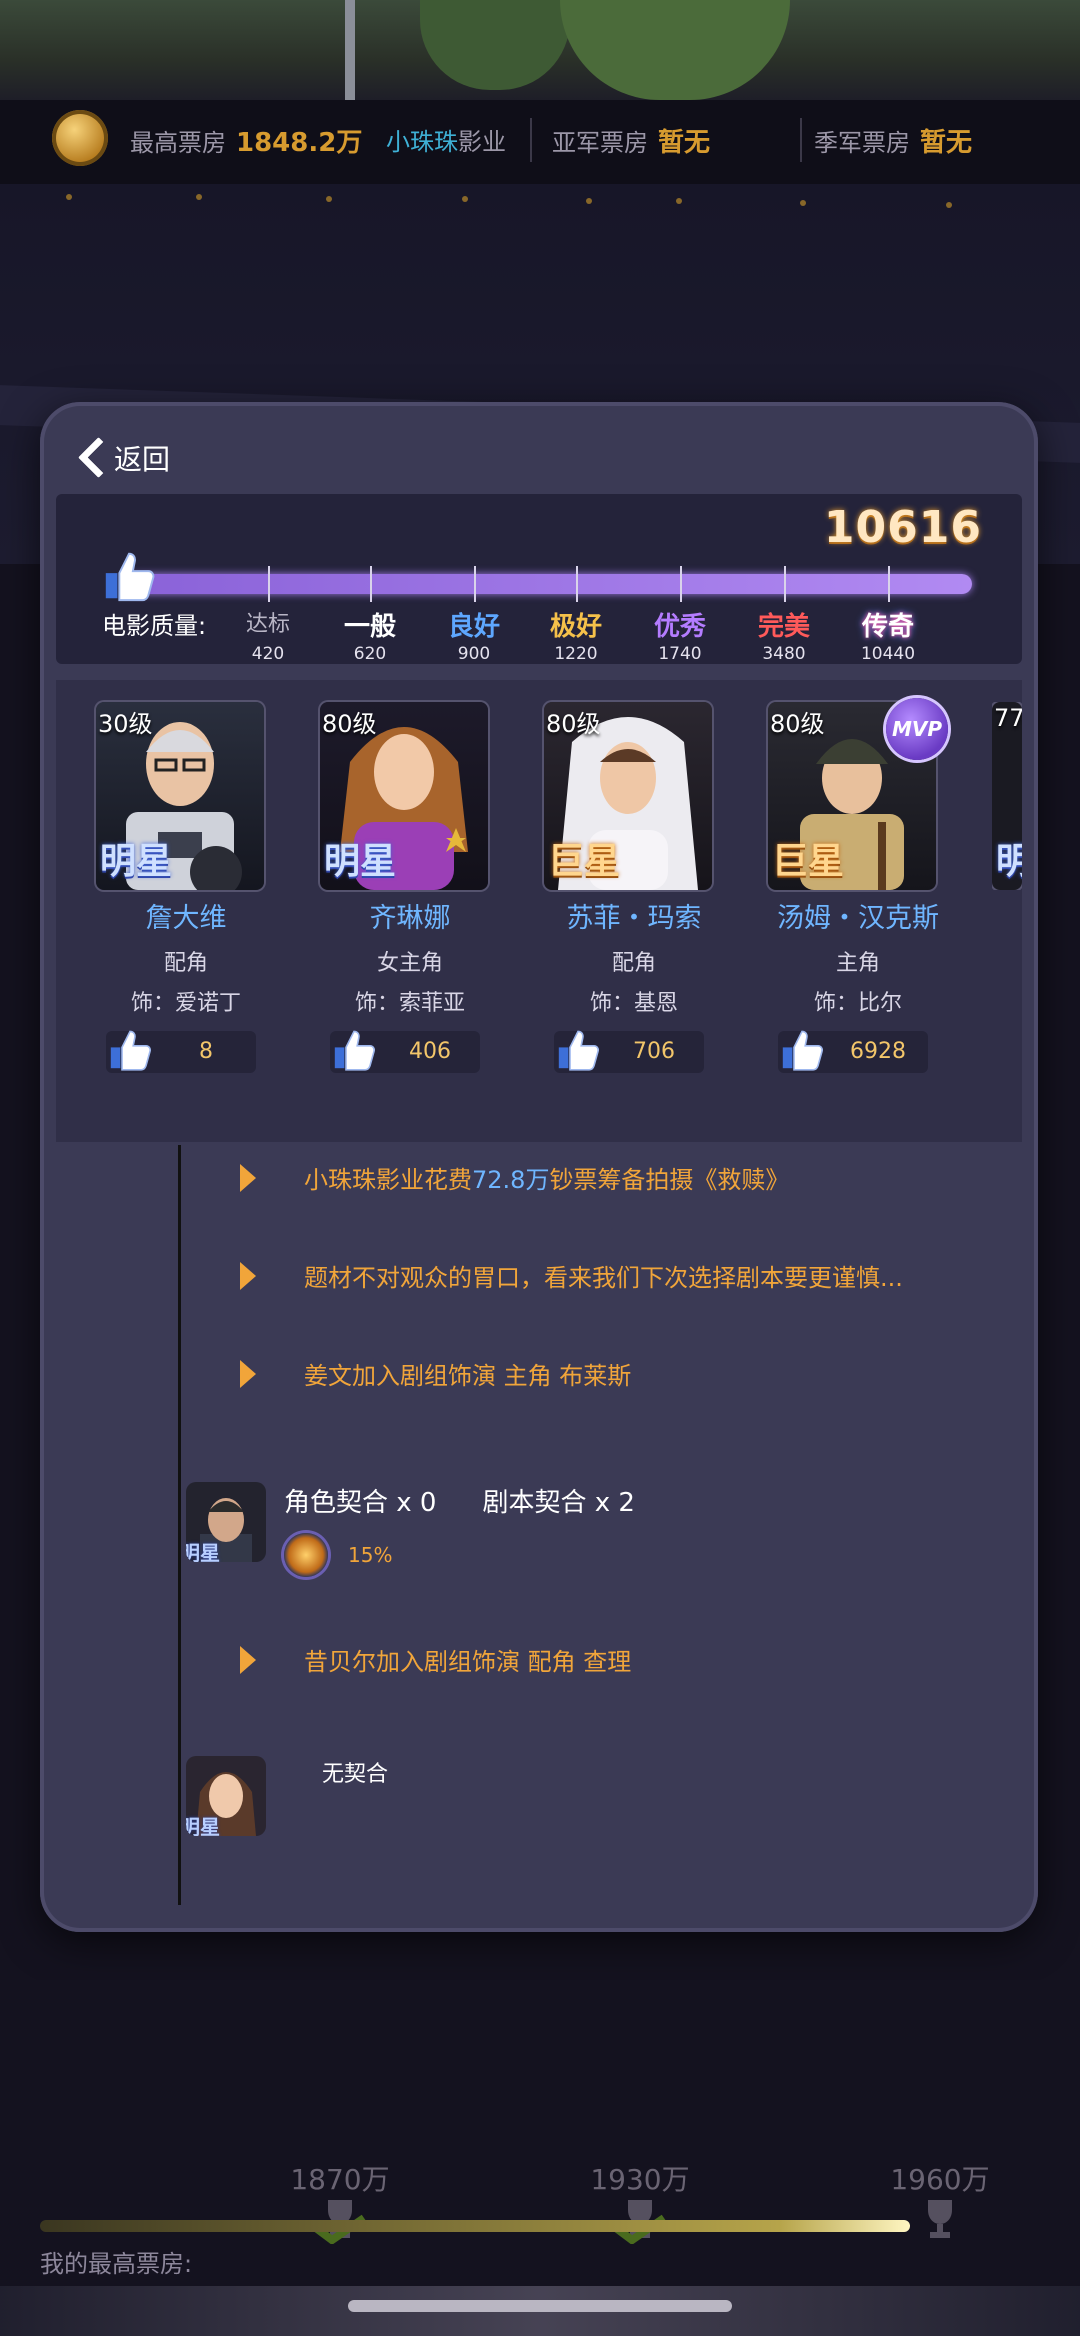 Image resolution: width=1080 pixels, height=2336 pixels. I want to click on like-count: 6928, so click(853, 1051).